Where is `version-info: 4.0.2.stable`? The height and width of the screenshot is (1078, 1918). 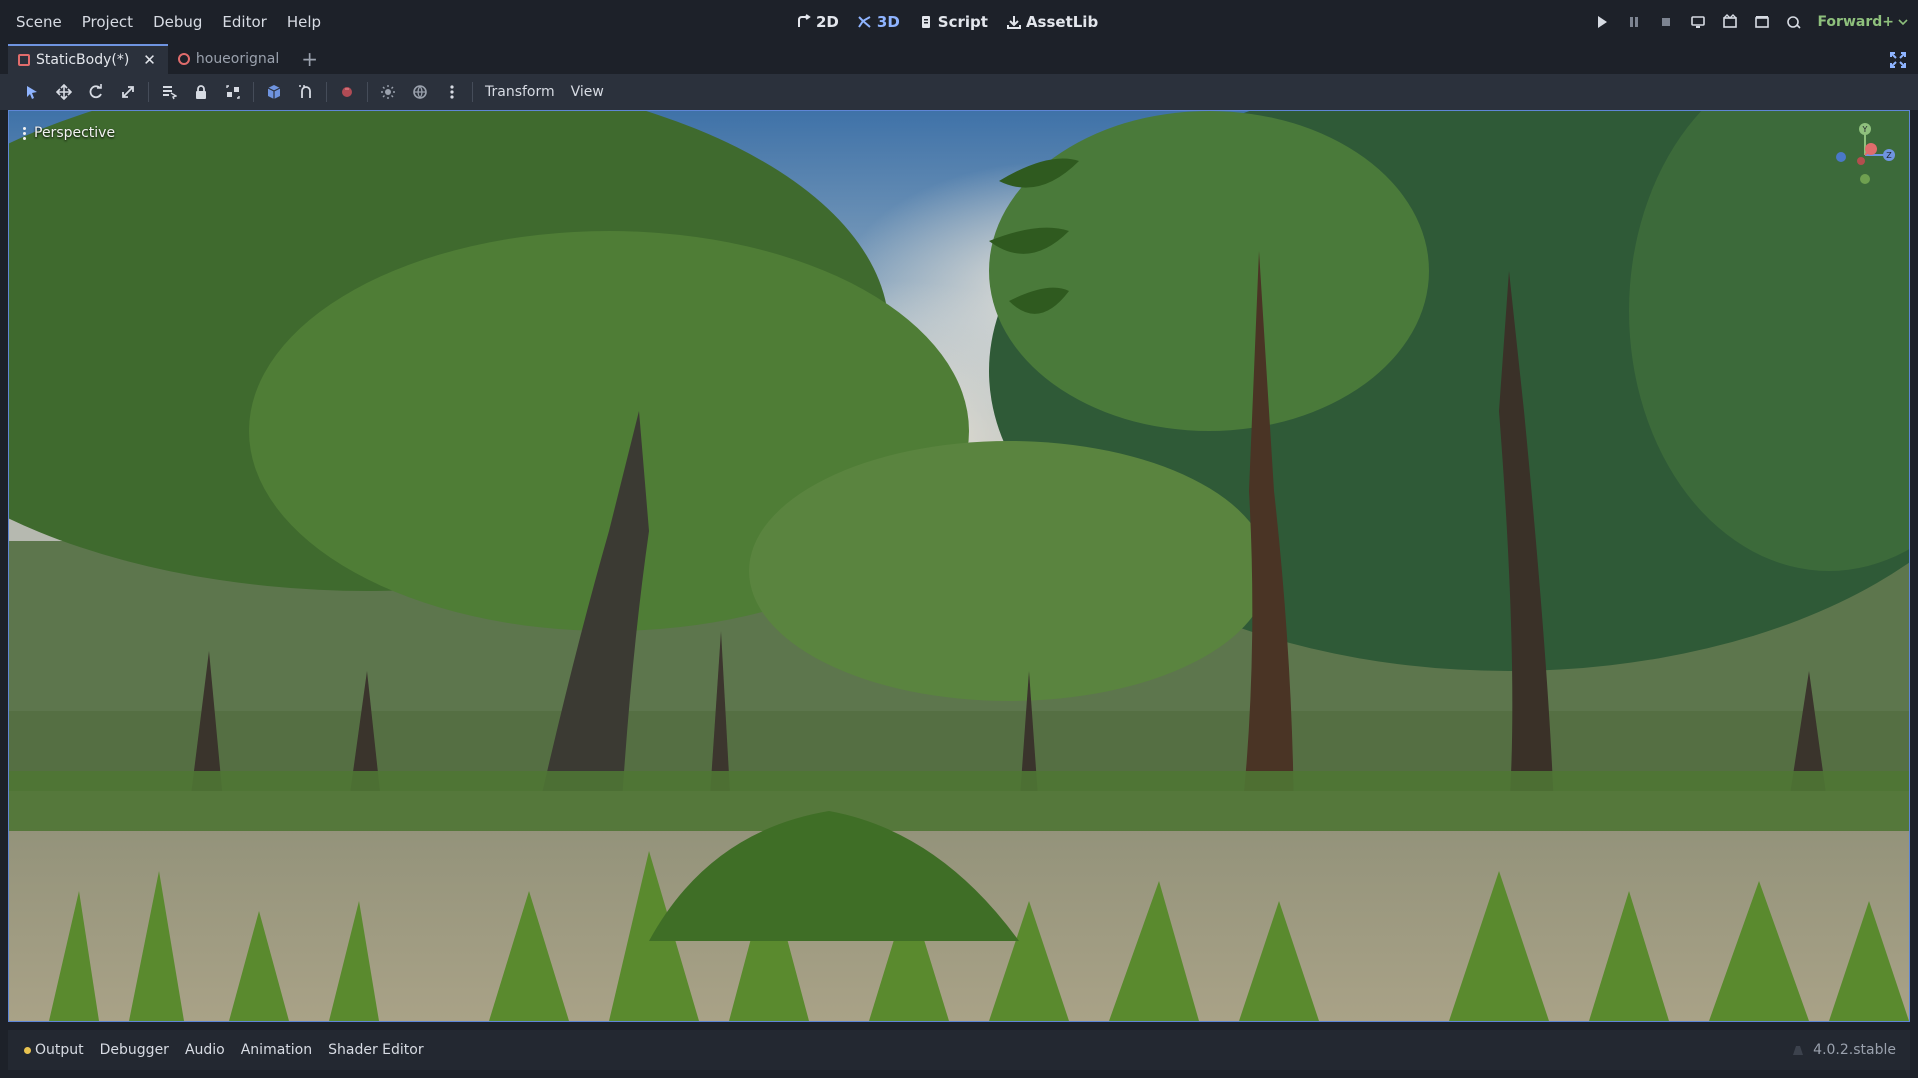
version-info: 4.0.2.stable is located at coordinates (1843, 1050).